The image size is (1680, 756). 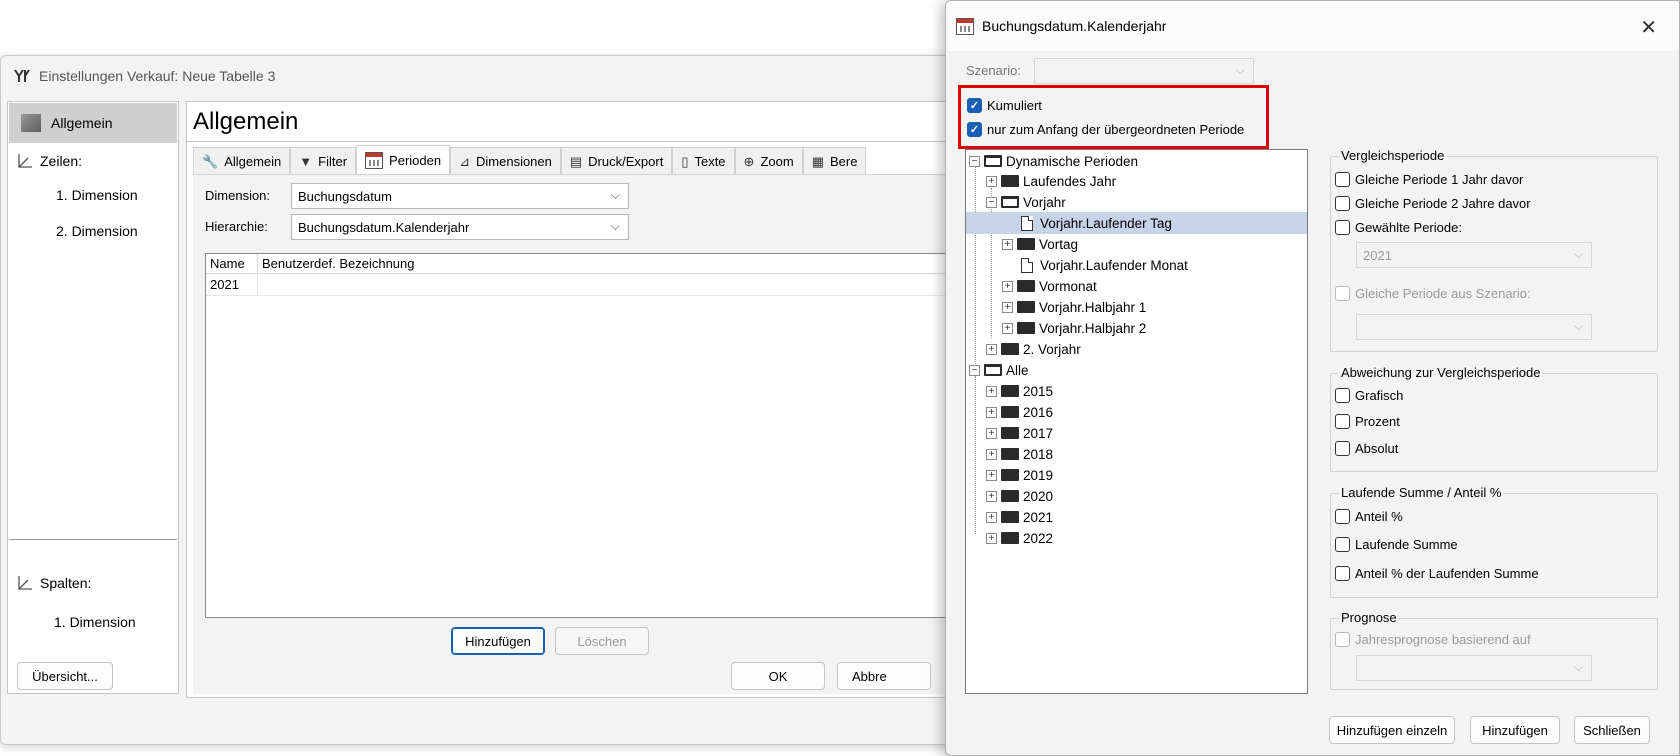 I want to click on tree-node-year: +2016, so click(x=1019, y=412).